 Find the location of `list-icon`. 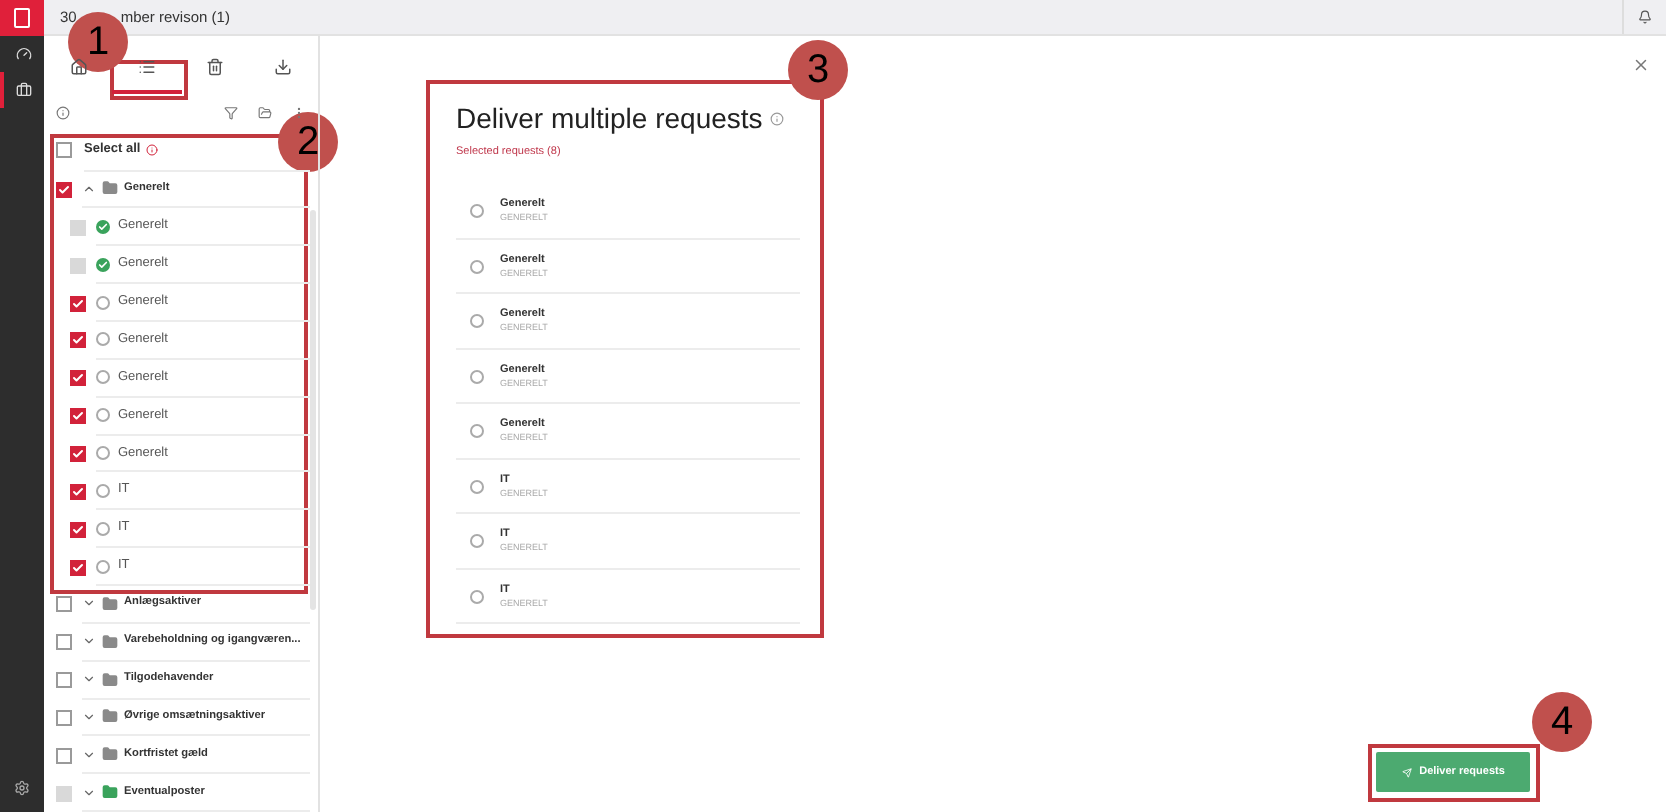

list-icon is located at coordinates (146, 66).